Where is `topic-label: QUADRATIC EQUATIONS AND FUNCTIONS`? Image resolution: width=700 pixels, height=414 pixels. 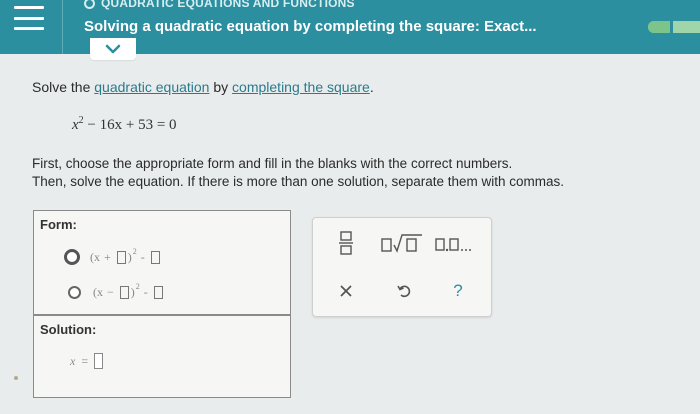
topic-label: QUADRATIC EQUATIONS AND FUNCTIONS is located at coordinates (228, 5).